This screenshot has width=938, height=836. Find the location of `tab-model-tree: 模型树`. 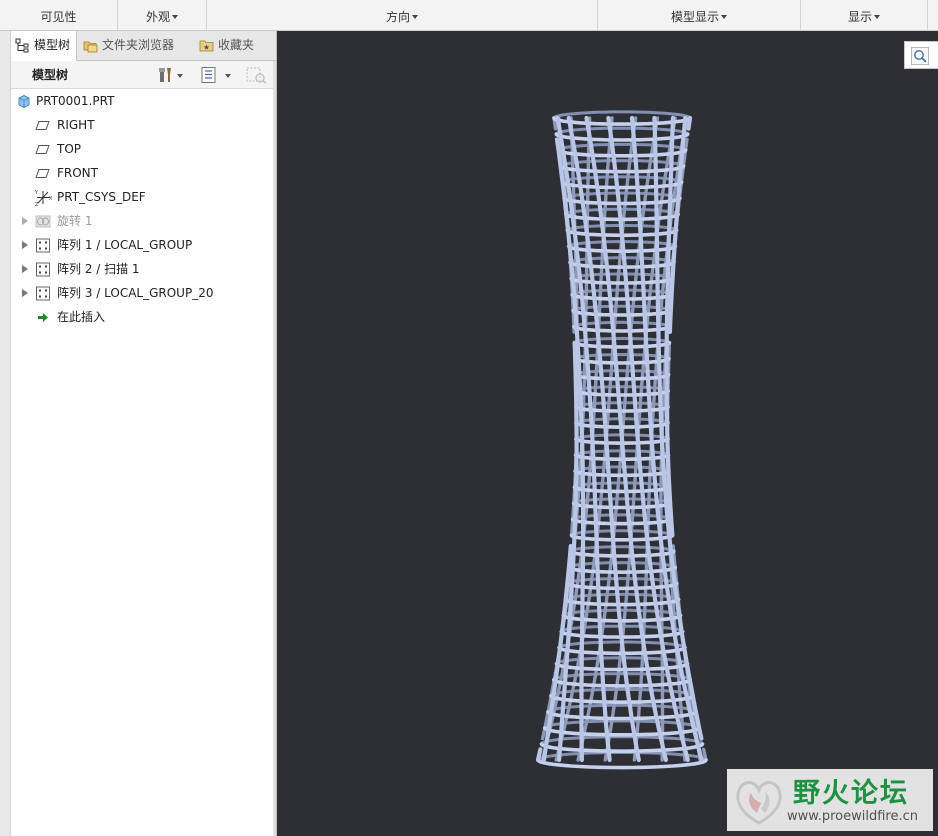

tab-model-tree: 模型树 is located at coordinates (44, 46).